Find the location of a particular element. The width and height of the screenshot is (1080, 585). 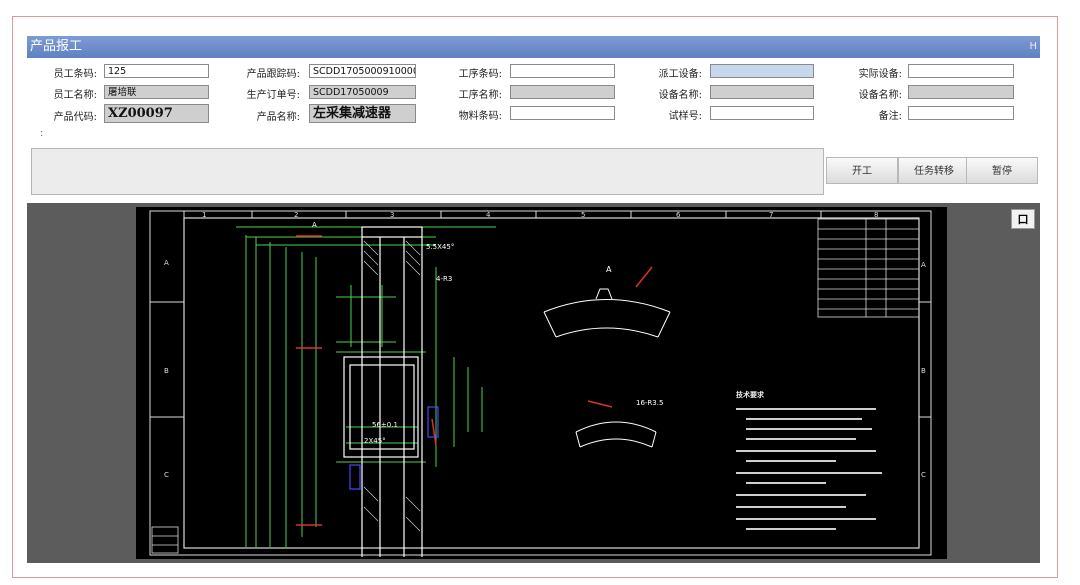

col-label: 3 is located at coordinates (392, 215).